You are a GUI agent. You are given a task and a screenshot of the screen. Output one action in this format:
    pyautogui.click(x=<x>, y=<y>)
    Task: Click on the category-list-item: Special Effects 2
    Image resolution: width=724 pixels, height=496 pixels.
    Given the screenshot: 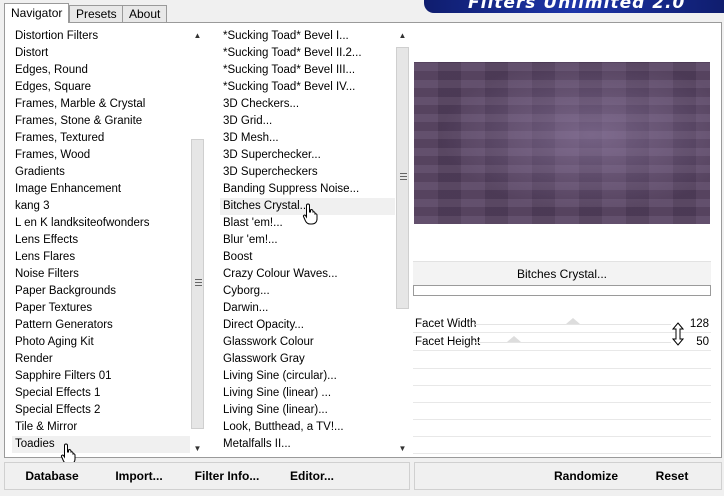 What is the action you would take?
    pyautogui.click(x=102, y=410)
    